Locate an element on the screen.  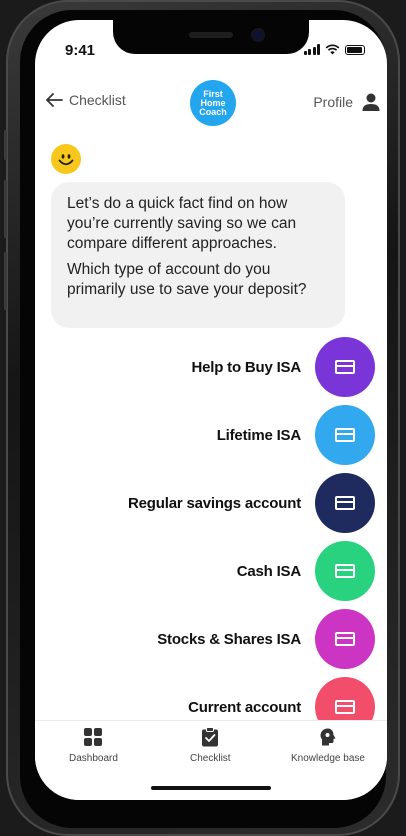
wifi-icon is located at coordinates (332, 49).